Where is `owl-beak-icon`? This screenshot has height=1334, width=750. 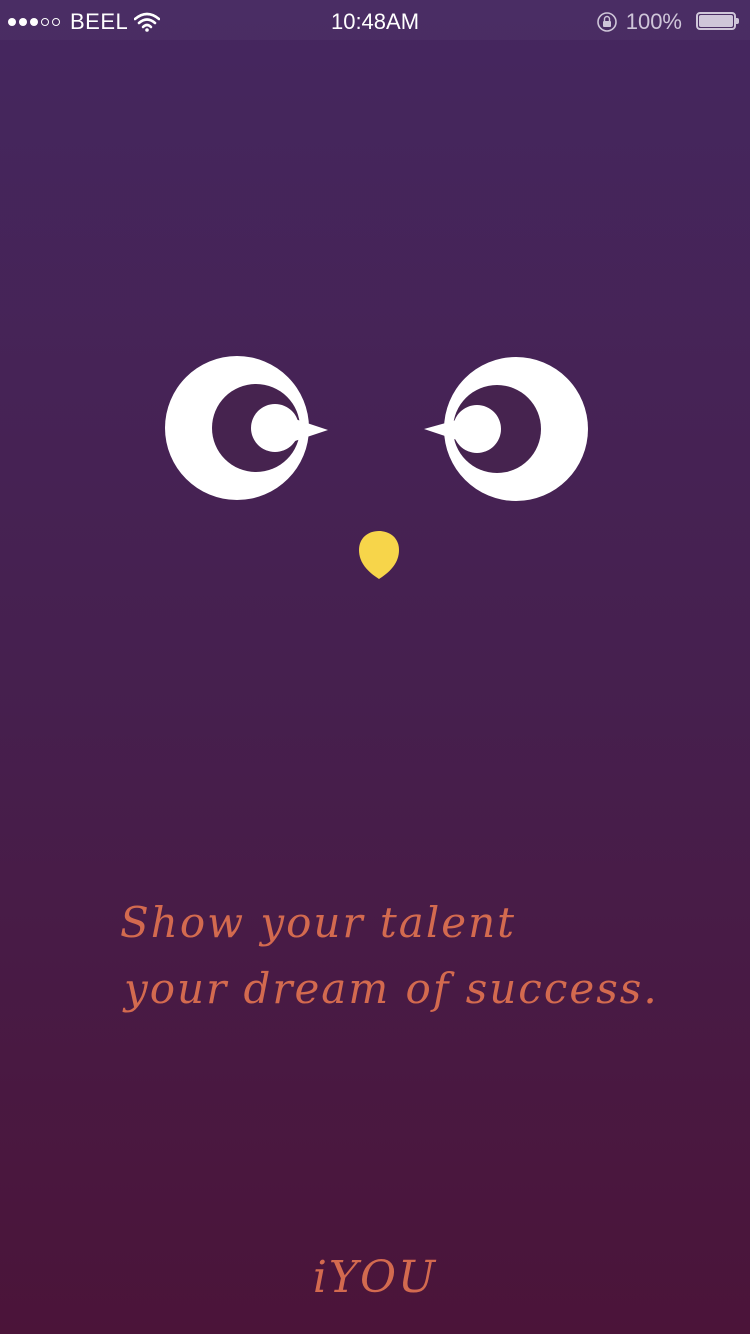
owl-beak-icon is located at coordinates (379, 555).